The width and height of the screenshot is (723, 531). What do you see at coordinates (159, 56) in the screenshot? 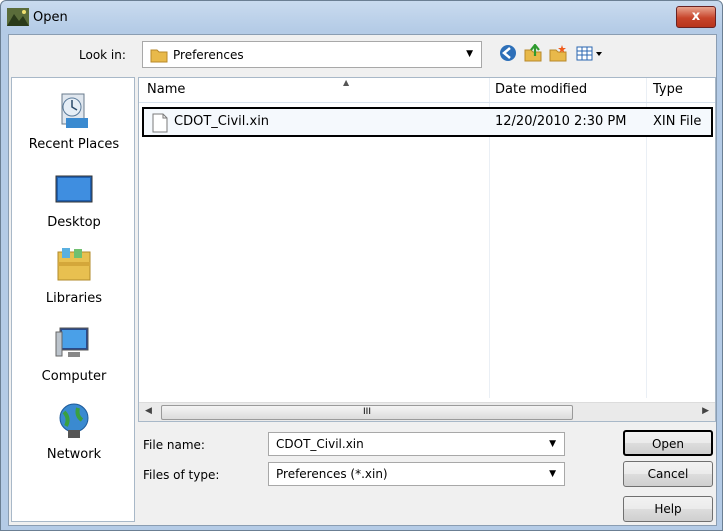
I see `folder-icon` at bounding box center [159, 56].